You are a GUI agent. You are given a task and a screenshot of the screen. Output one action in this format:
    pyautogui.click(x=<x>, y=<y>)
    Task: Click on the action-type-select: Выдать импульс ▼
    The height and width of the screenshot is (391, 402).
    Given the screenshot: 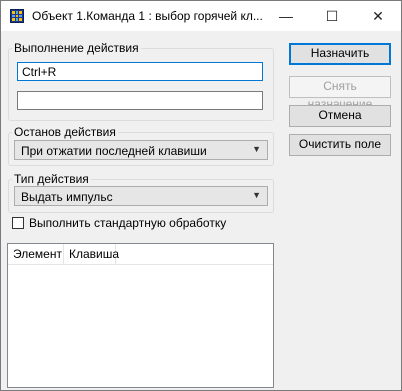 What is the action you would take?
    pyautogui.click(x=141, y=196)
    